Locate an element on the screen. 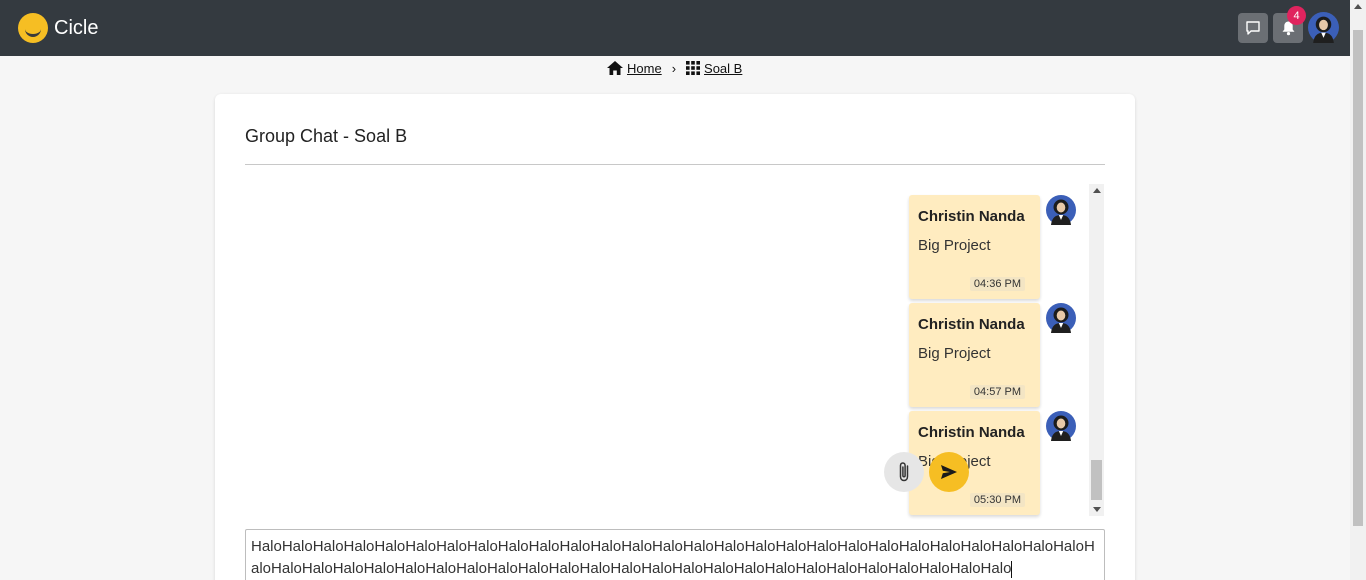 The image size is (1366, 580). send-icon is located at coordinates (949, 472).